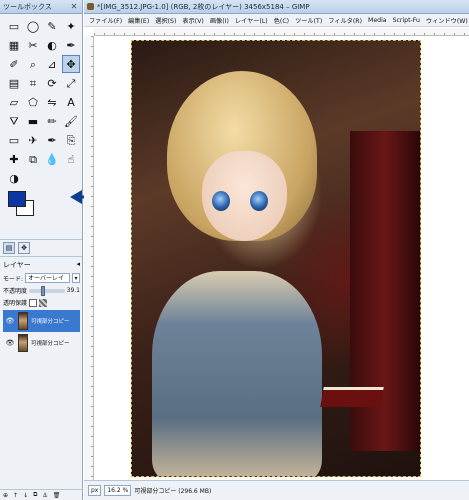 This screenshot has width=469, height=500. Describe the element at coordinates (74, 7) in the screenshot. I see `close-icon: ✕` at that location.